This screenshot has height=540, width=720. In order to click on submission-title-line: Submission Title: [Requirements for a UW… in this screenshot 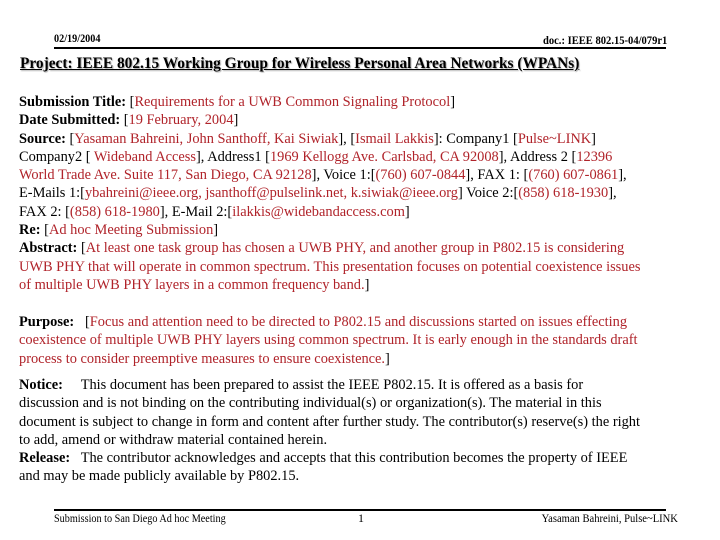, I will do `click(237, 102)`.